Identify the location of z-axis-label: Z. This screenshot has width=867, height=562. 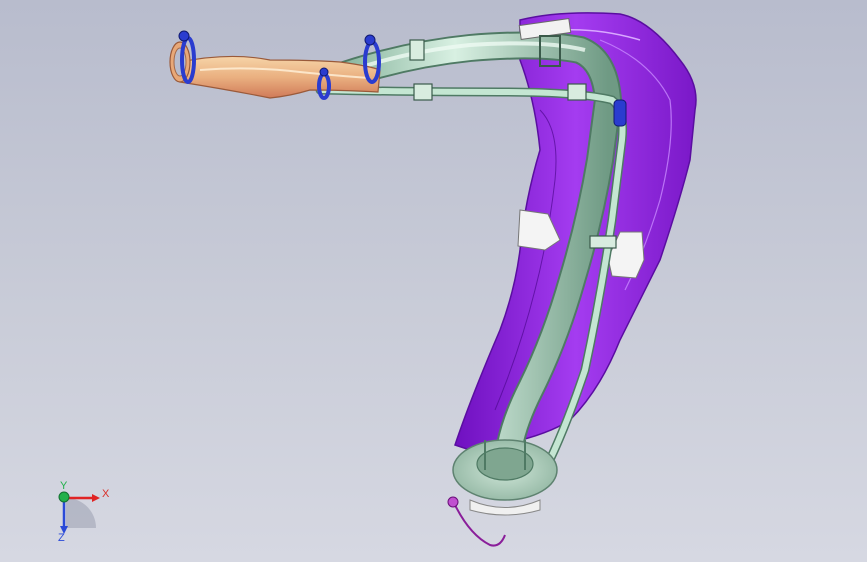
(61, 538).